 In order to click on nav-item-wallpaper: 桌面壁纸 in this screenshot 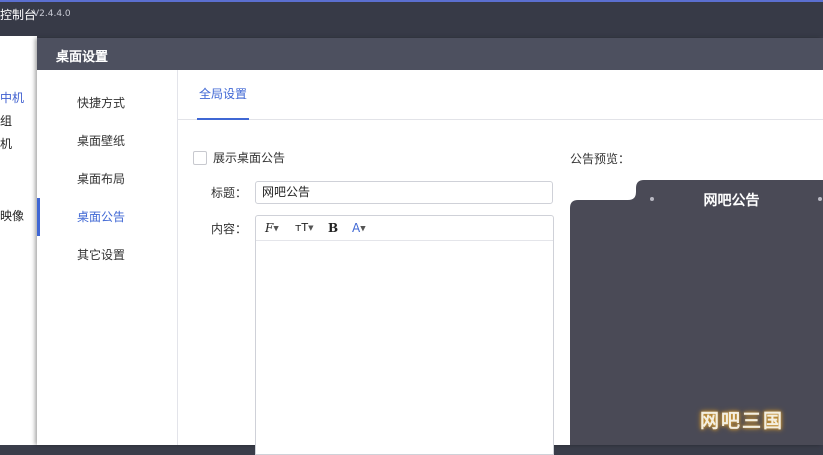, I will do `click(107, 141)`.